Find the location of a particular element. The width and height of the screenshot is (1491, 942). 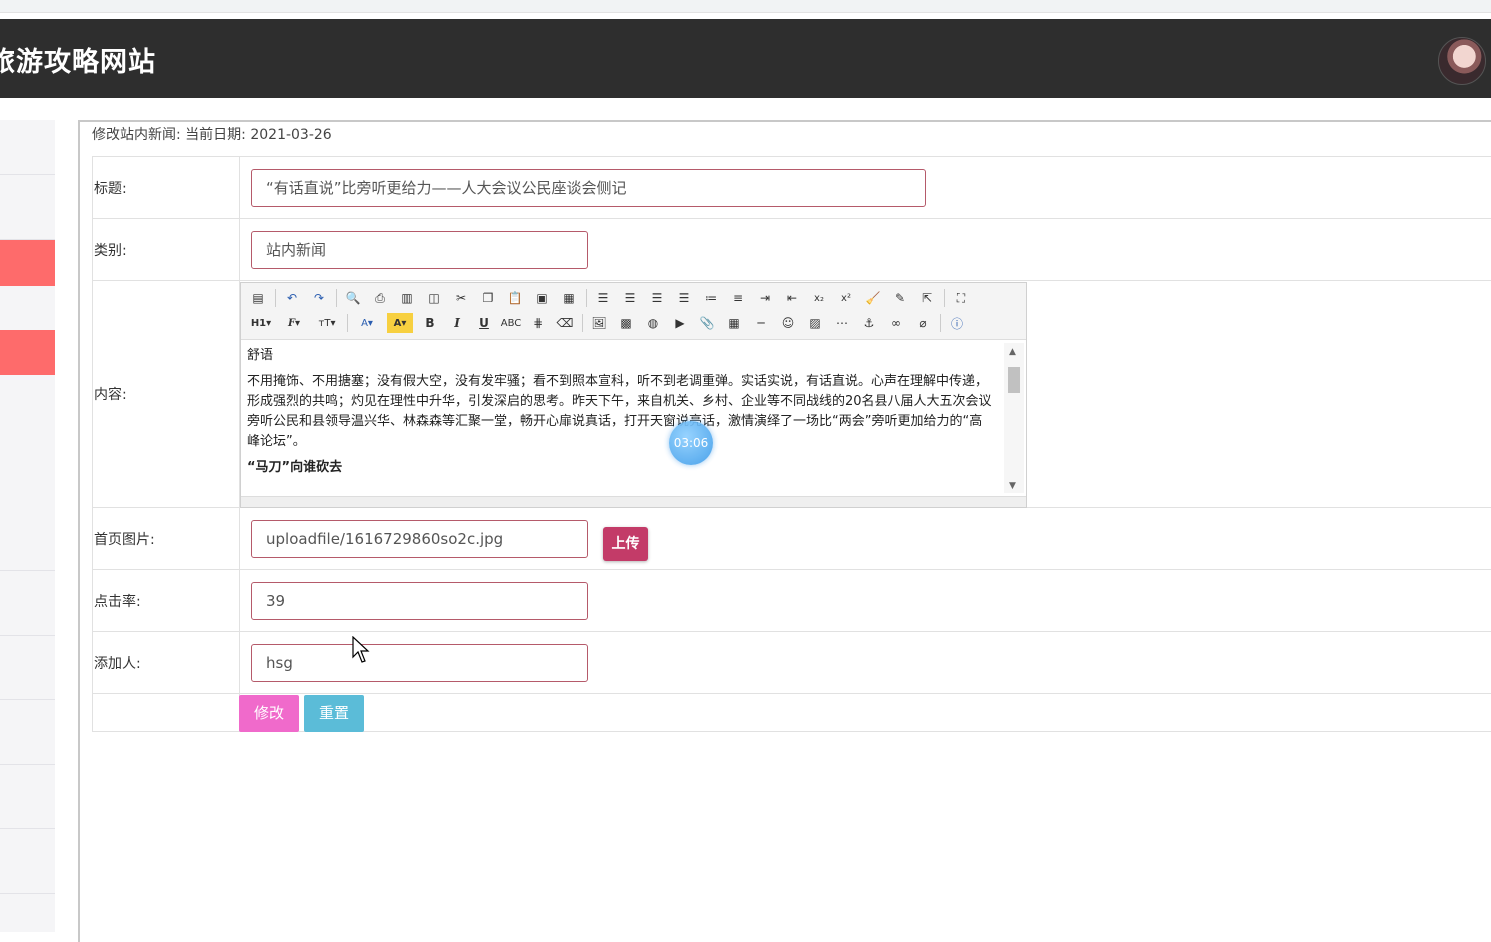

ordered-list-icon: ≔ is located at coordinates (711, 298).